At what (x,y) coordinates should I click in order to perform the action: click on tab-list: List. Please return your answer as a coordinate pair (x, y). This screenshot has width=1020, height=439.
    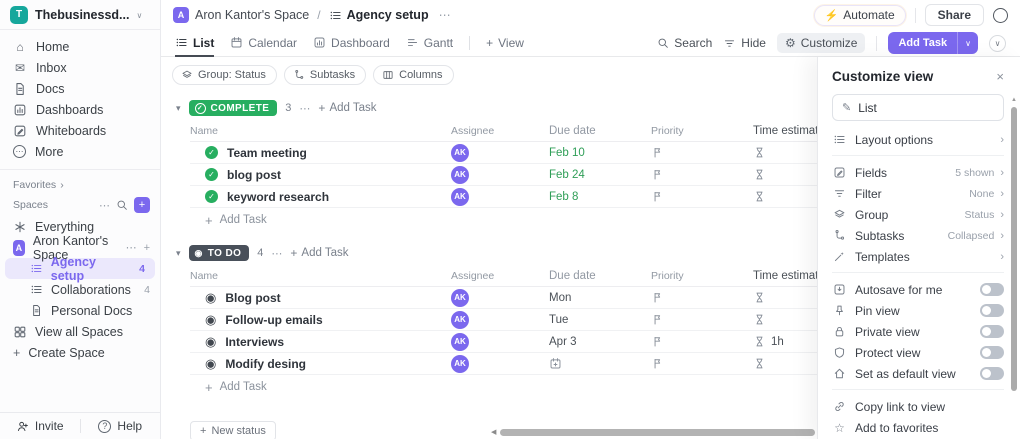
    Looking at the image, I should click on (195, 43).